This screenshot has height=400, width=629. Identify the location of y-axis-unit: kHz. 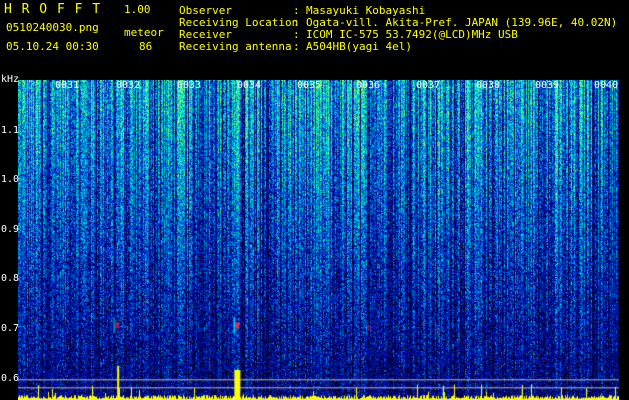
(10, 79).